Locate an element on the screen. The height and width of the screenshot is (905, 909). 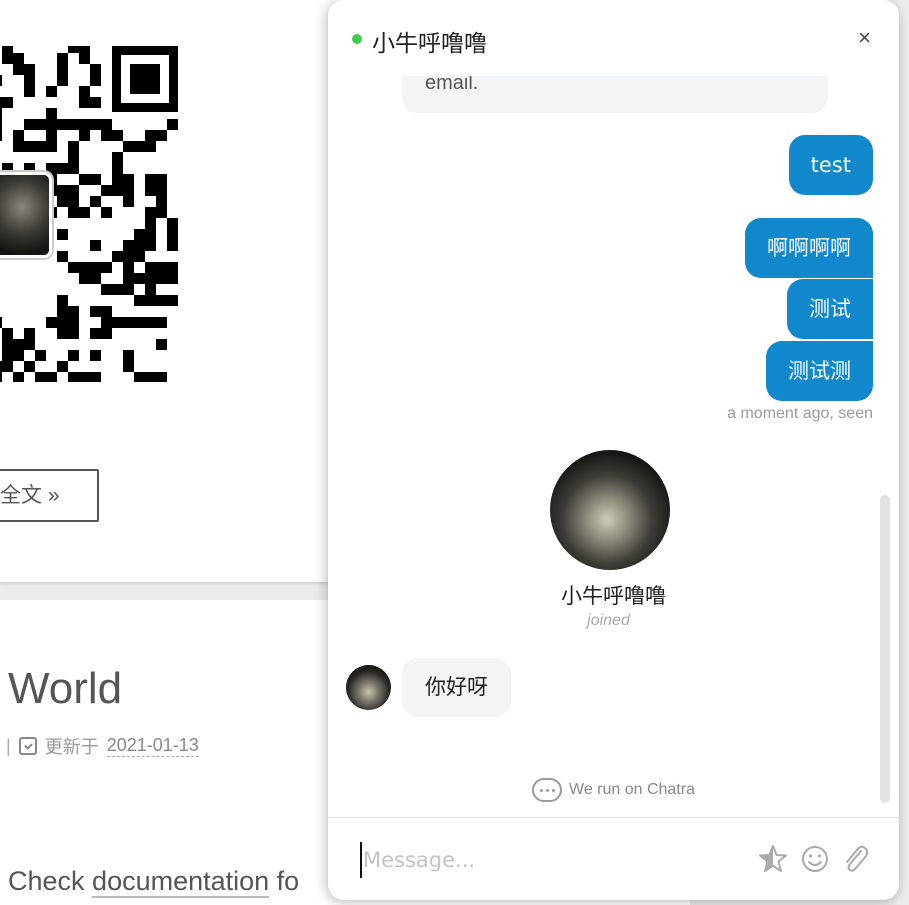
body-text-rest: fo is located at coordinates (284, 881).